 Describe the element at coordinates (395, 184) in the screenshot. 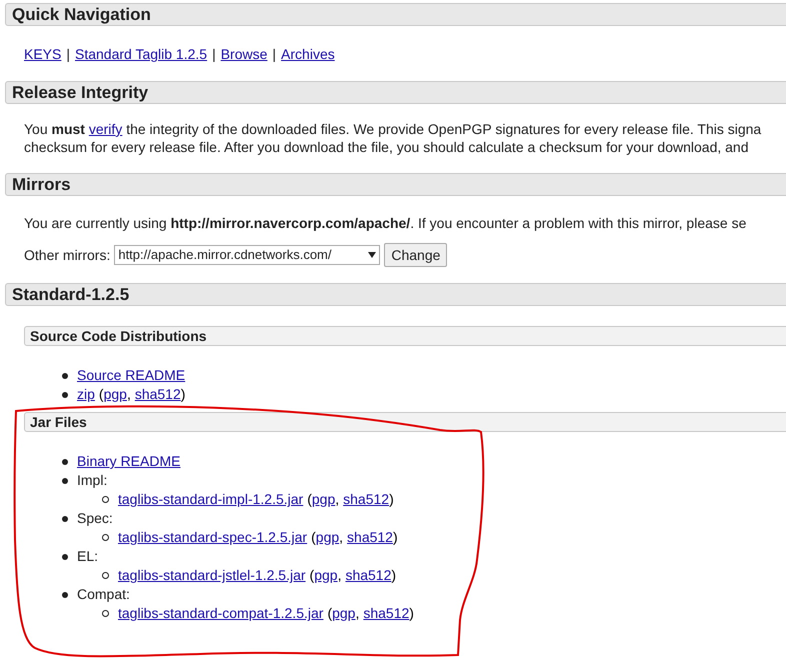

I see `section-header: Mirrors` at that location.